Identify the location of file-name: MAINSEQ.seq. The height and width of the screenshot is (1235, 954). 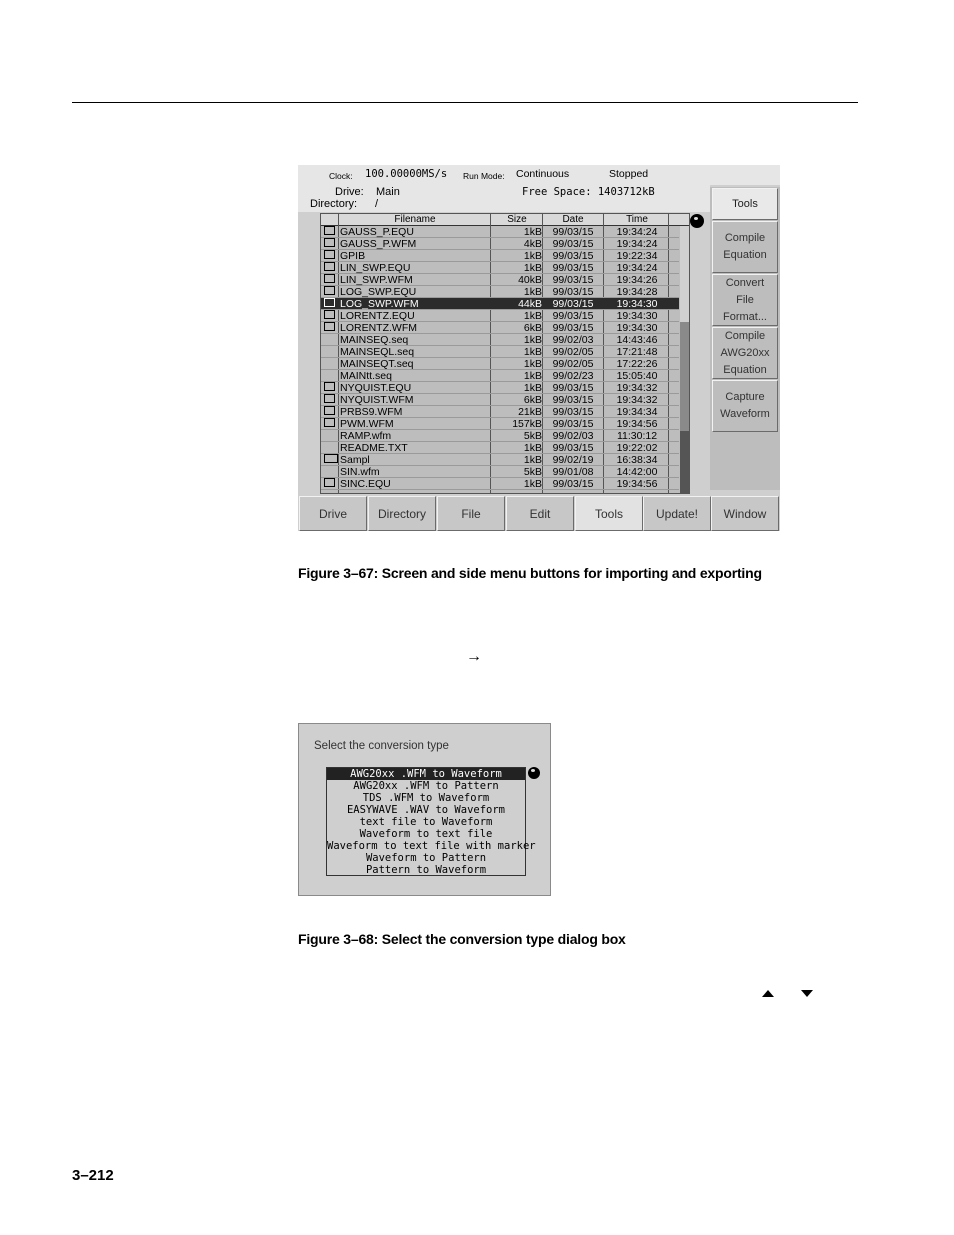
(374, 340).